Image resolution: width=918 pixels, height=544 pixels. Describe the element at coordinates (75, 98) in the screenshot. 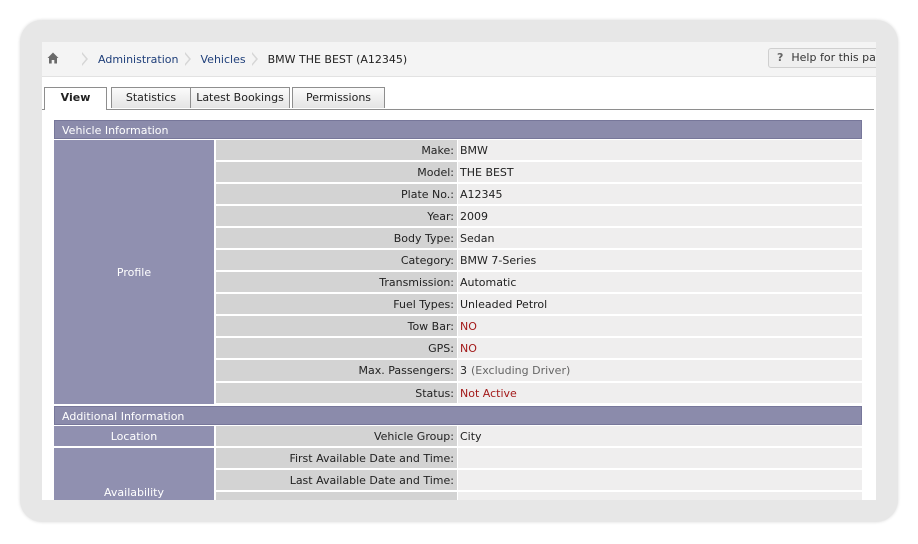

I see `tab-view: View` at that location.